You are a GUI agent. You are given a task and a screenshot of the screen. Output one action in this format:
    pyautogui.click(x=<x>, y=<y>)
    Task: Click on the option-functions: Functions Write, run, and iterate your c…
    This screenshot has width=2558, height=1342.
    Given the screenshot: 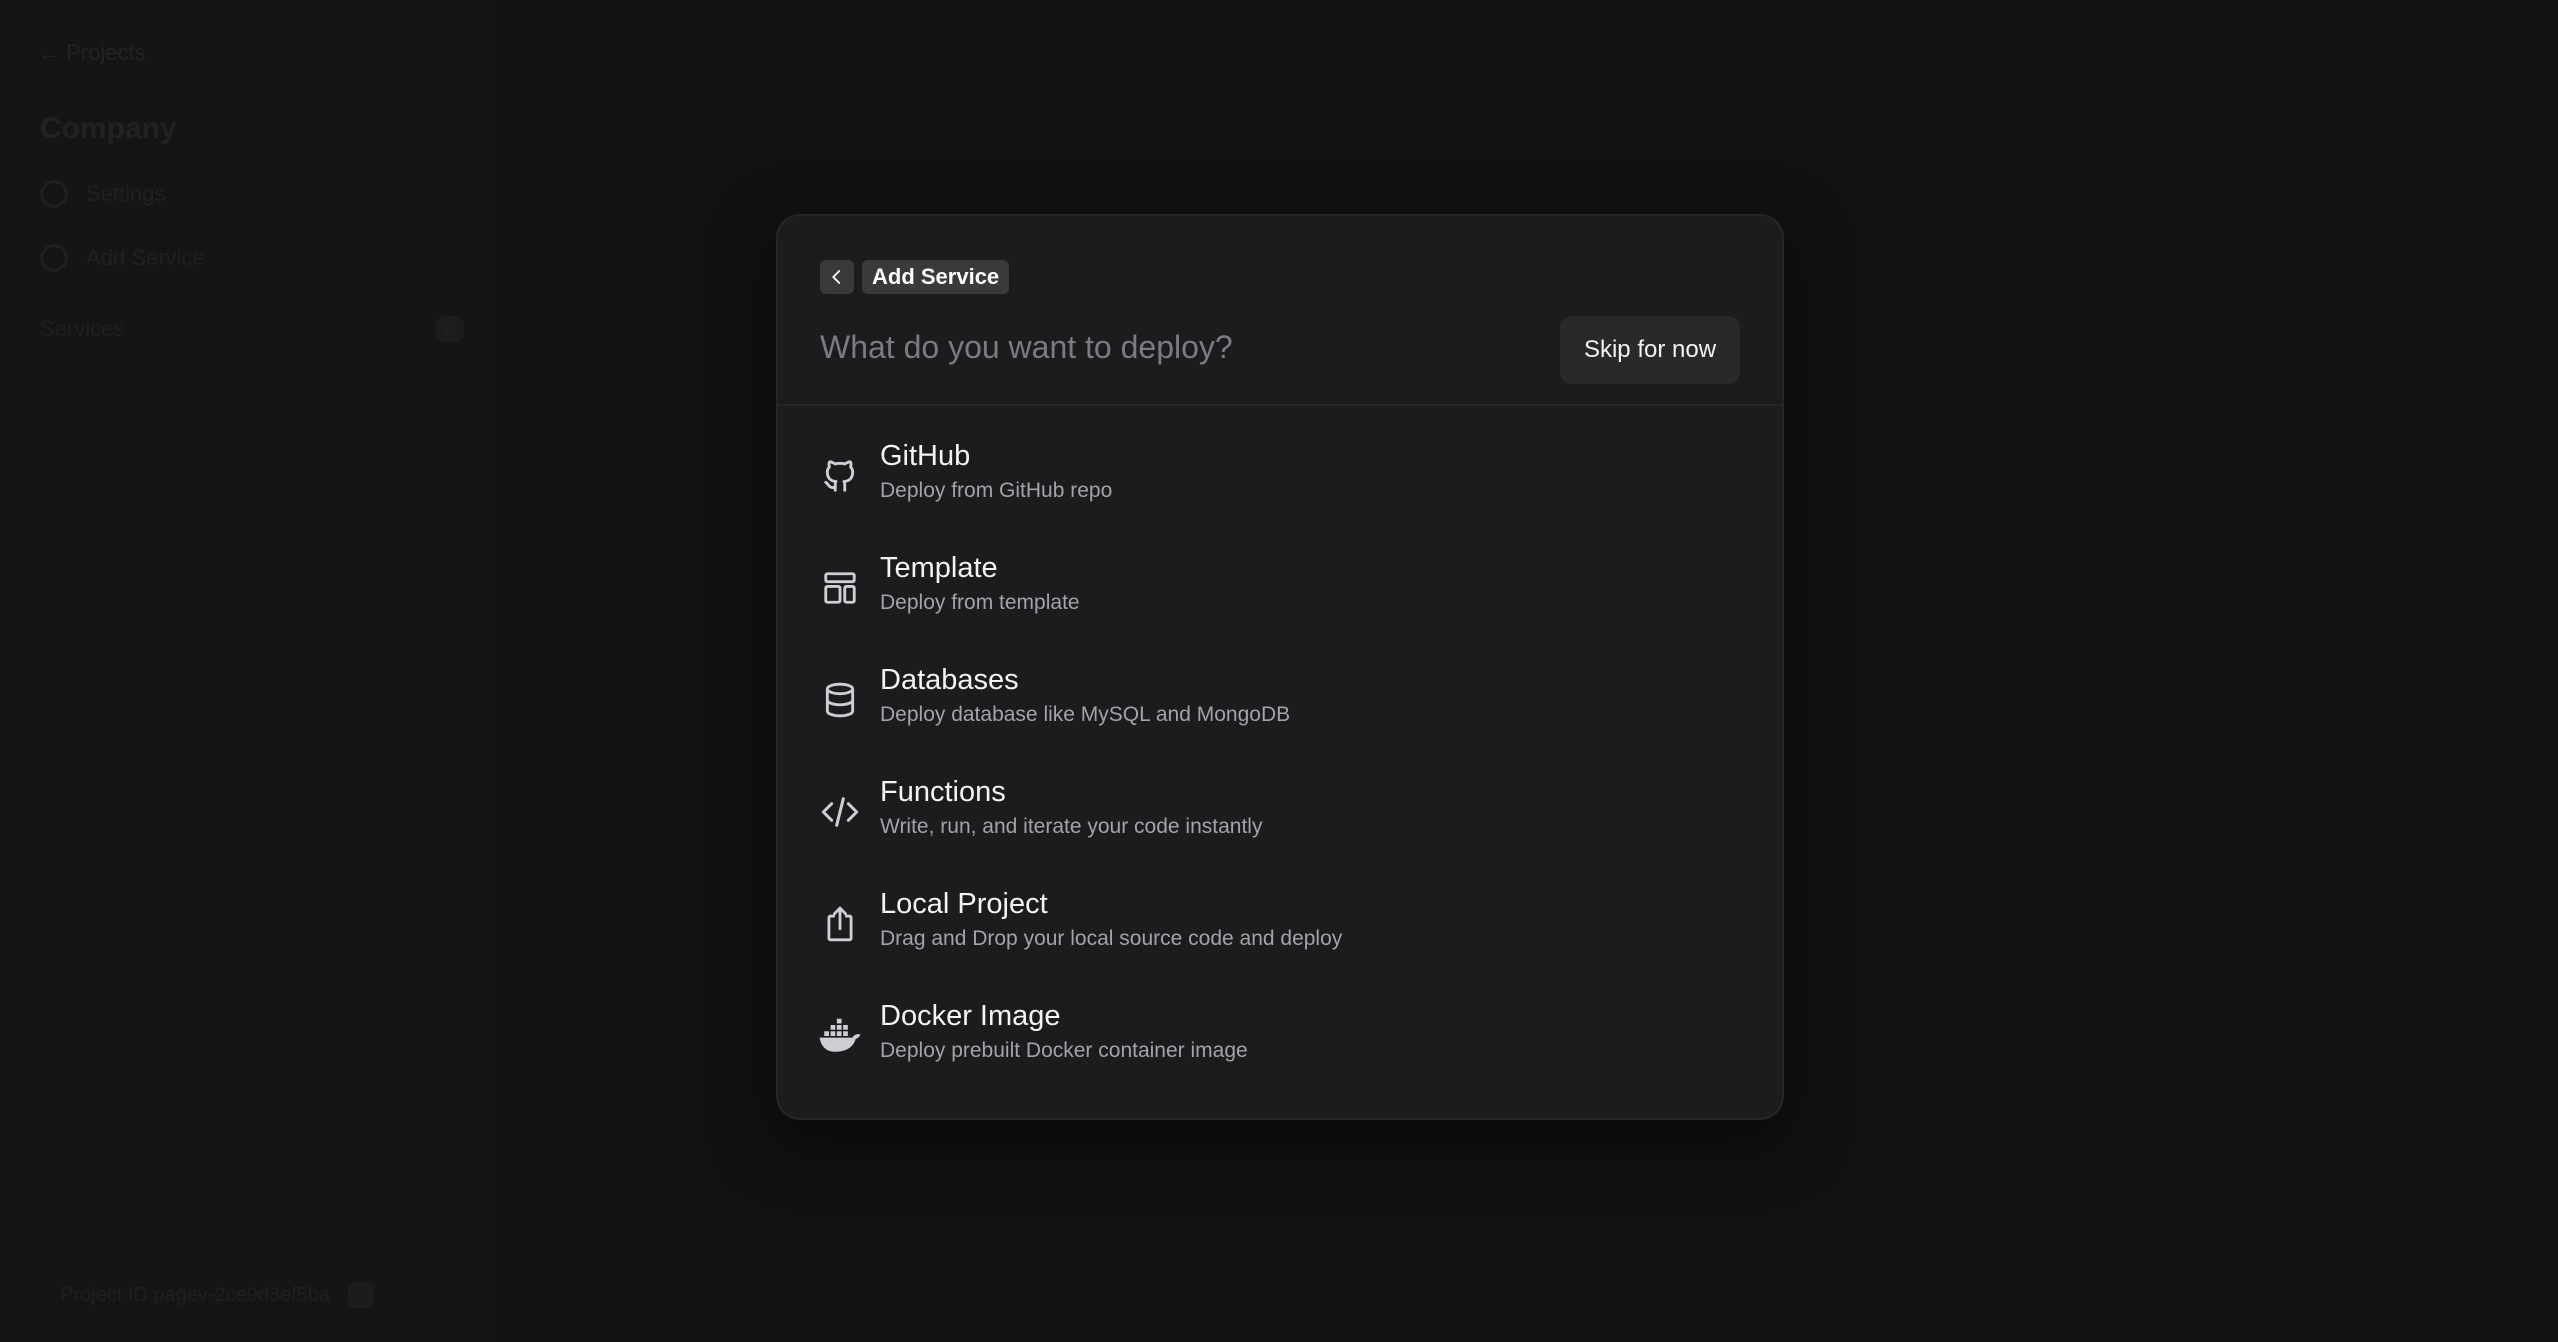 What is the action you would take?
    pyautogui.click(x=1278, y=816)
    